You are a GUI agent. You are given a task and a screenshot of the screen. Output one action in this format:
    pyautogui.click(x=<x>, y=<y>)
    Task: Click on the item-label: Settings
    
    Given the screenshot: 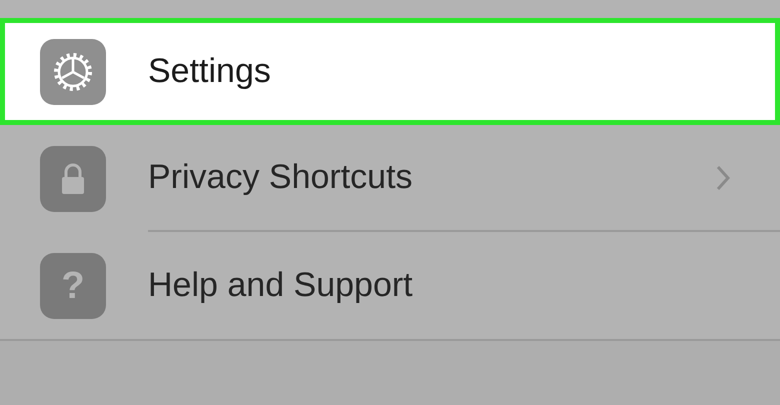 What is the action you would take?
    pyautogui.click(x=210, y=71)
    